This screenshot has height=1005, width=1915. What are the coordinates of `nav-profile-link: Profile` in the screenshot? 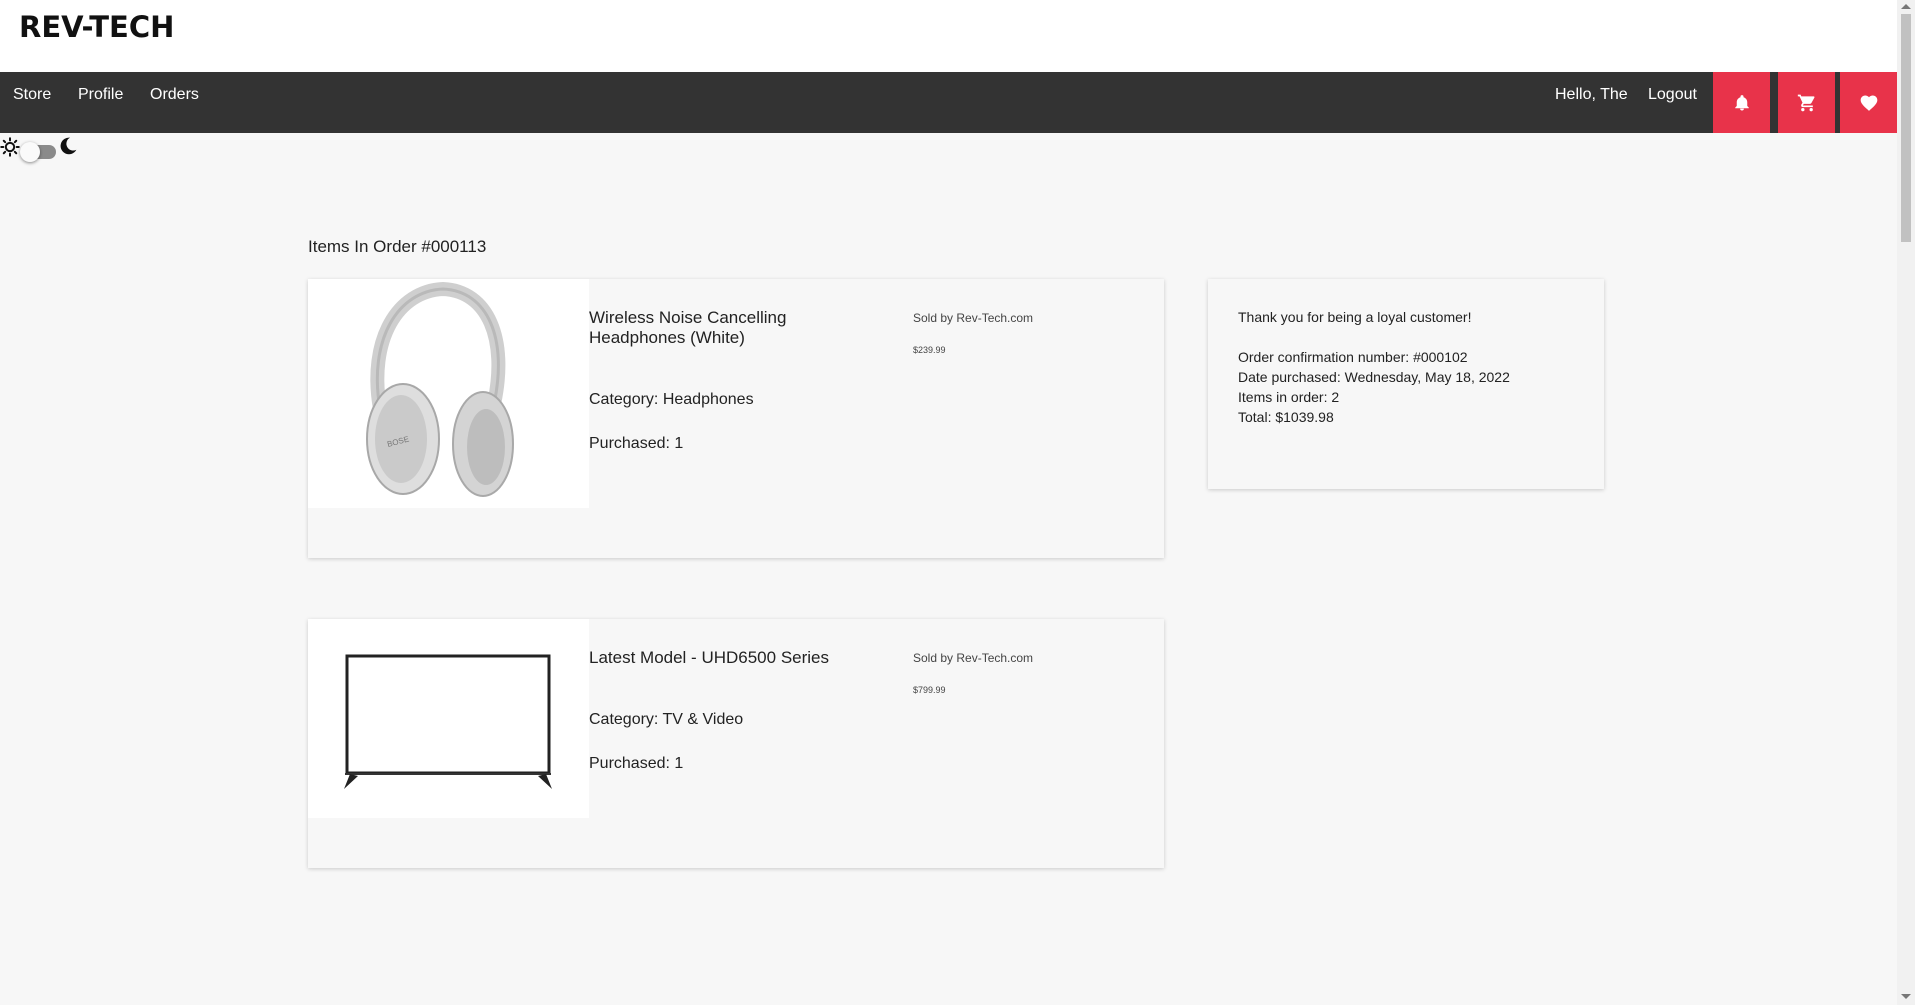 It's located at (100, 102).